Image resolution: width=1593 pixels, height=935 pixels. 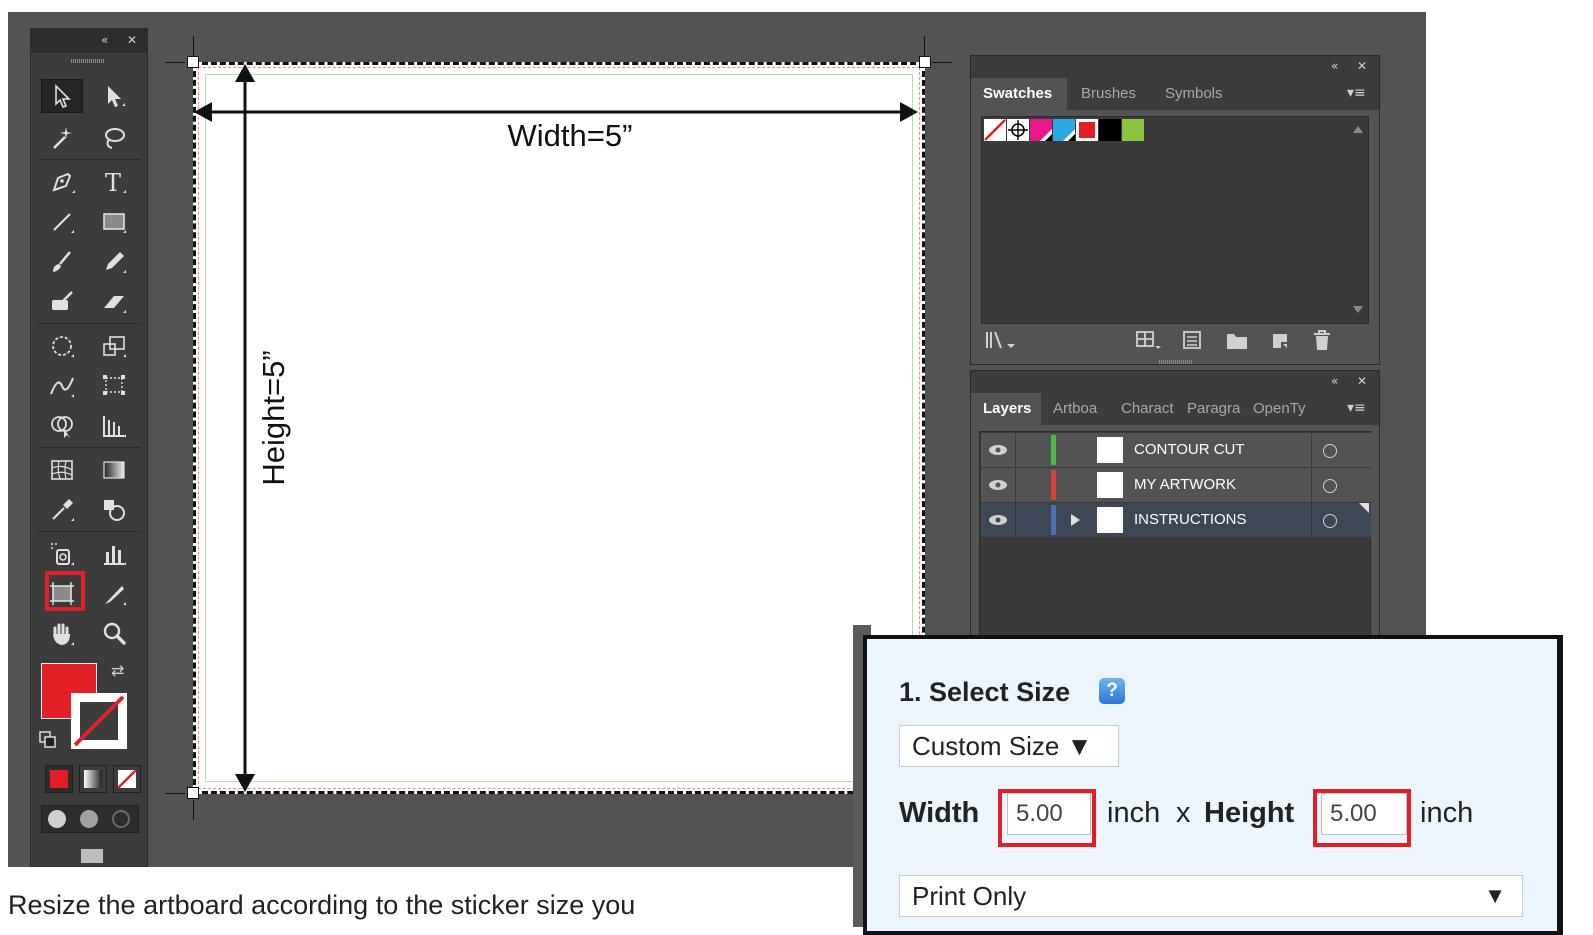 What do you see at coordinates (62, 470) in the screenshot?
I see `mesh-tool` at bounding box center [62, 470].